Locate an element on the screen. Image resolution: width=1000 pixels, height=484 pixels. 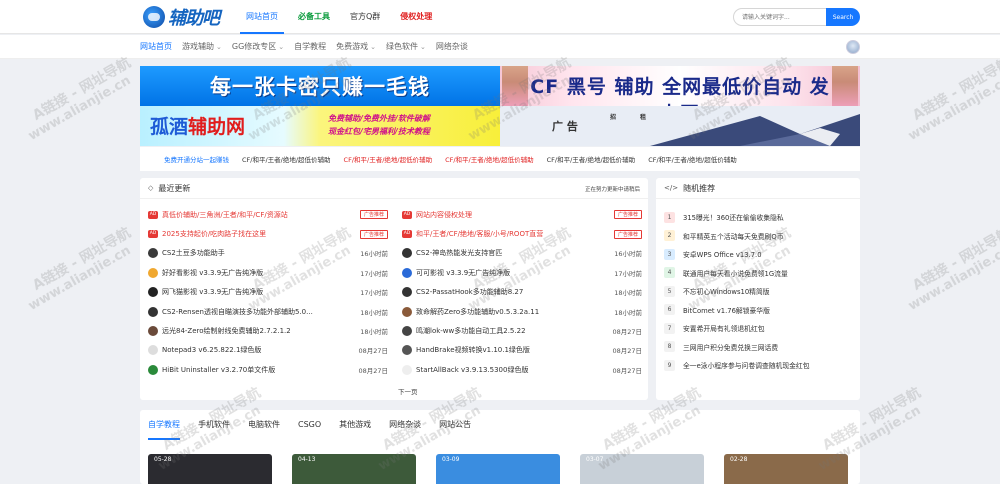
random-item: 3 安卓WPS Office v13.7.0 is located at coordinates (759, 254).